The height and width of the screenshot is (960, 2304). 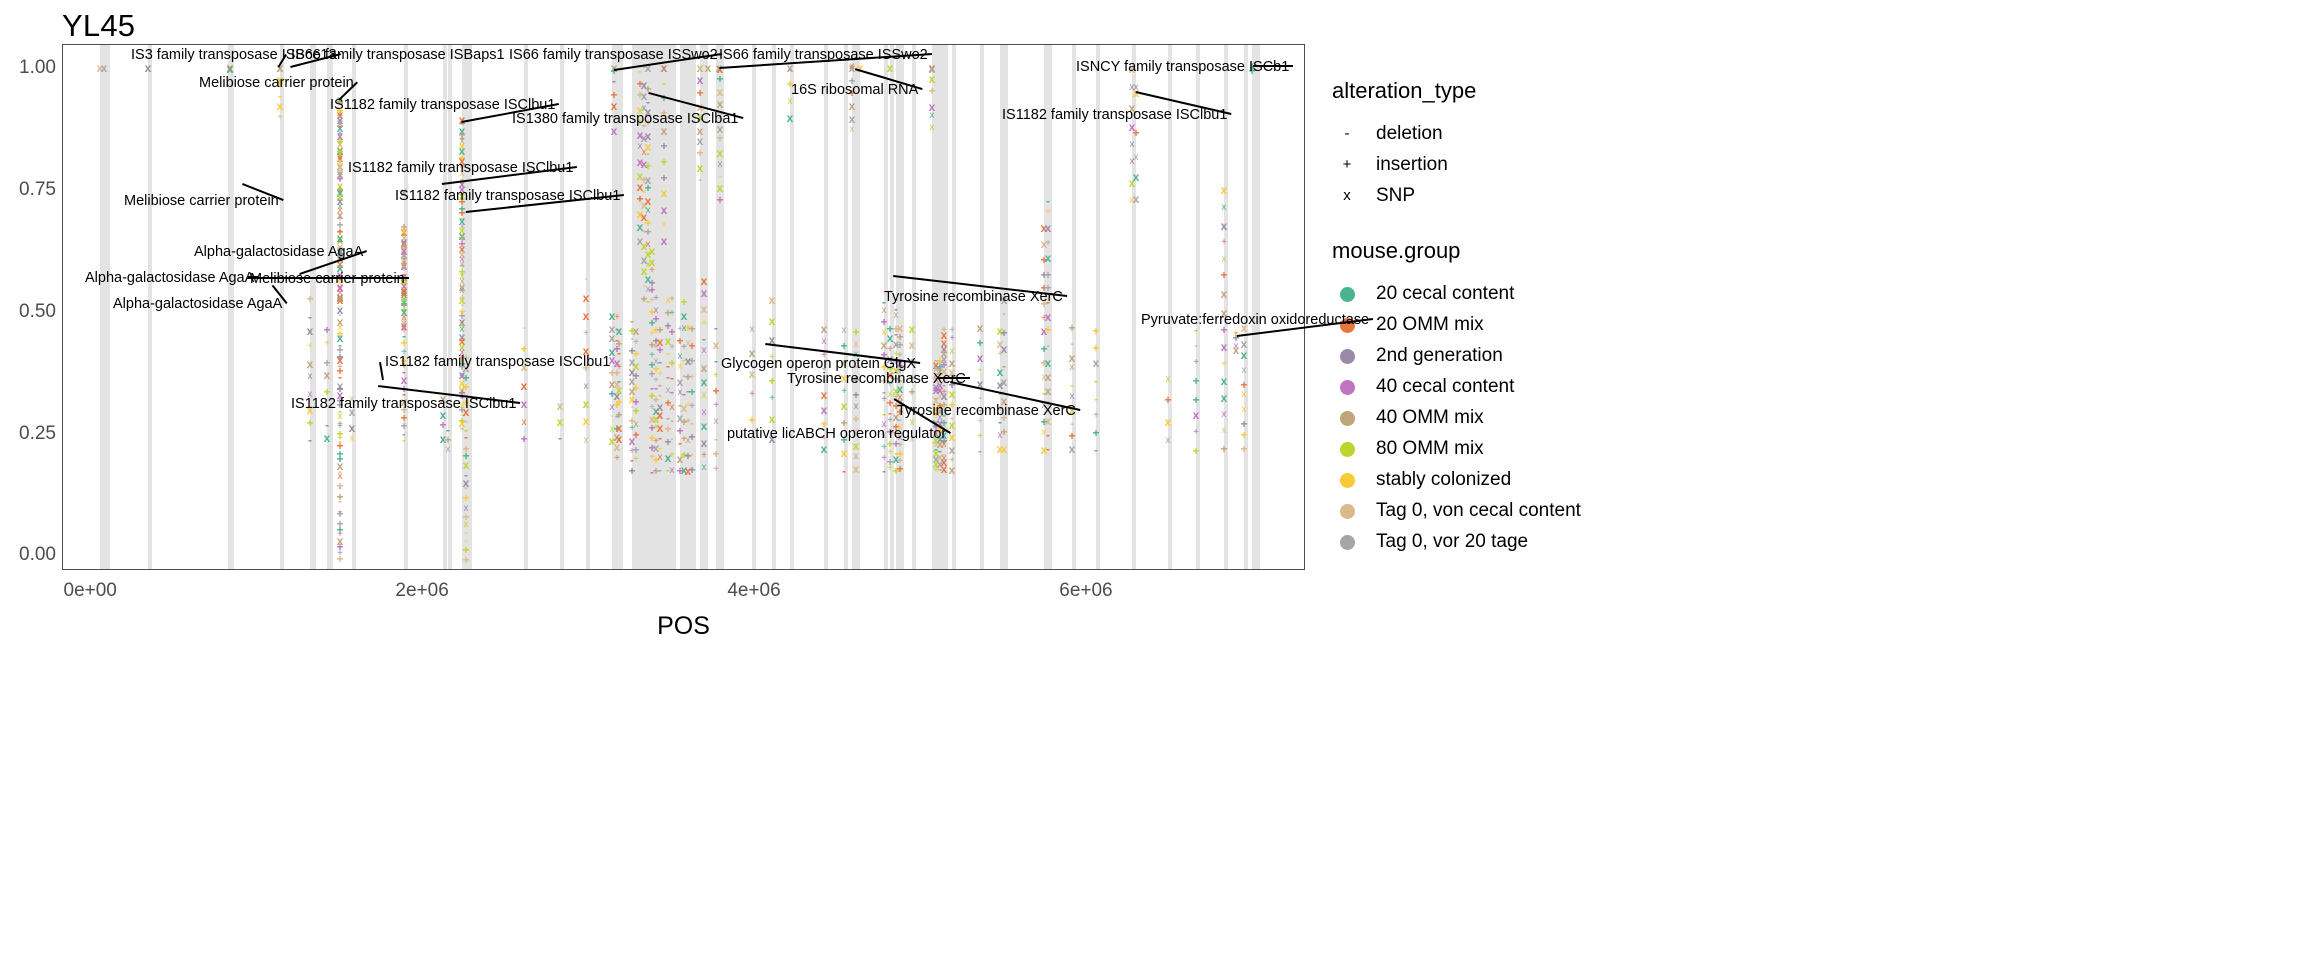 I want to click on annotation-leader-line, so click(x=1273, y=66).